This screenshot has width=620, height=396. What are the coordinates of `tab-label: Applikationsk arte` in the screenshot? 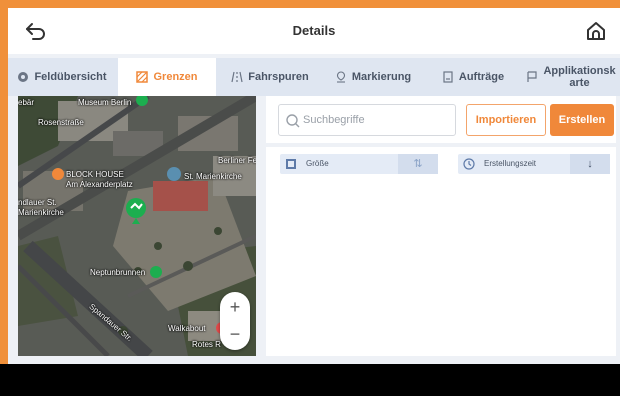 It's located at (579, 77).